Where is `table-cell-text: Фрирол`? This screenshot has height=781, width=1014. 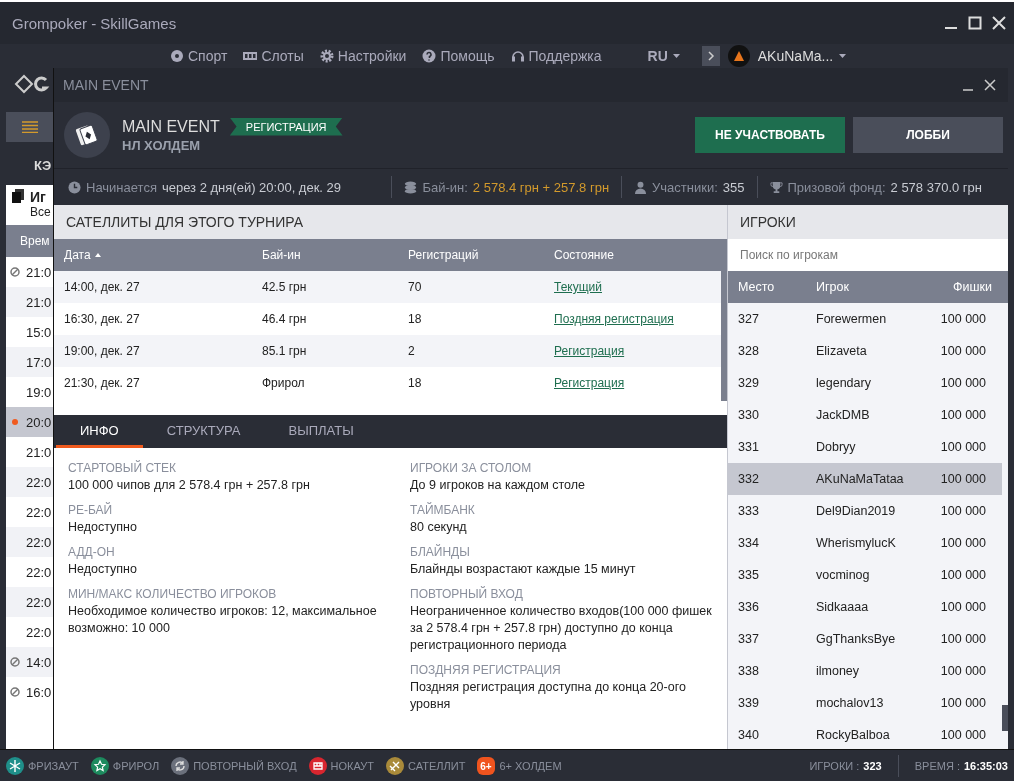
table-cell-text: Фрирол is located at coordinates (284, 383).